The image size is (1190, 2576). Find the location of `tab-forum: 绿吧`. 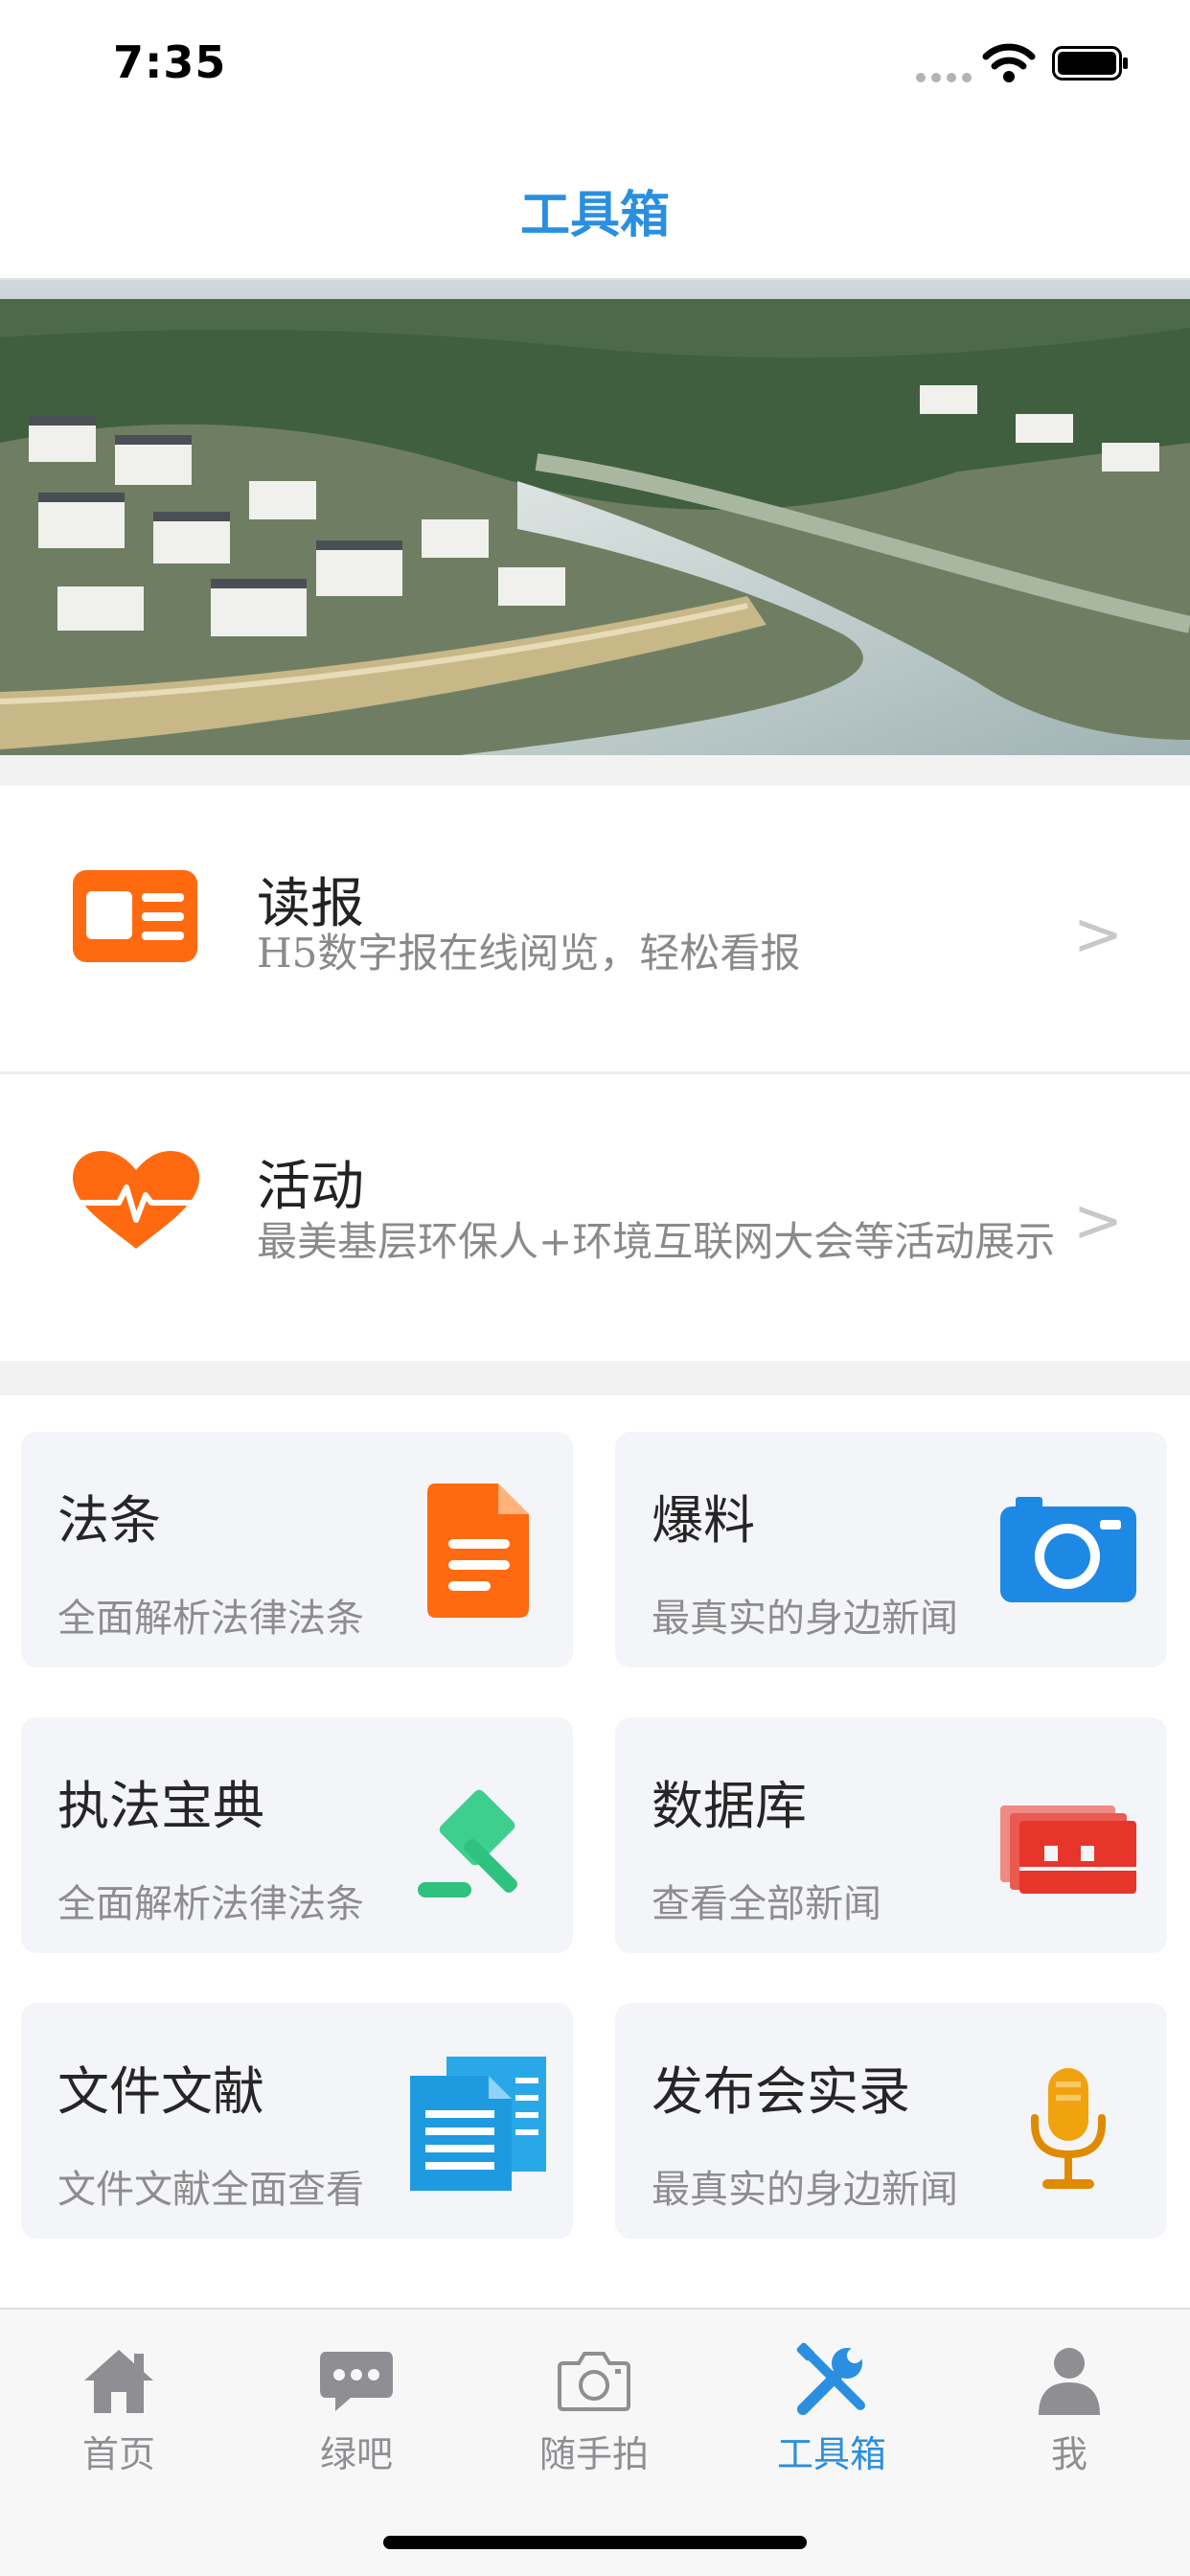

tab-forum: 绿吧 is located at coordinates (357, 2406).